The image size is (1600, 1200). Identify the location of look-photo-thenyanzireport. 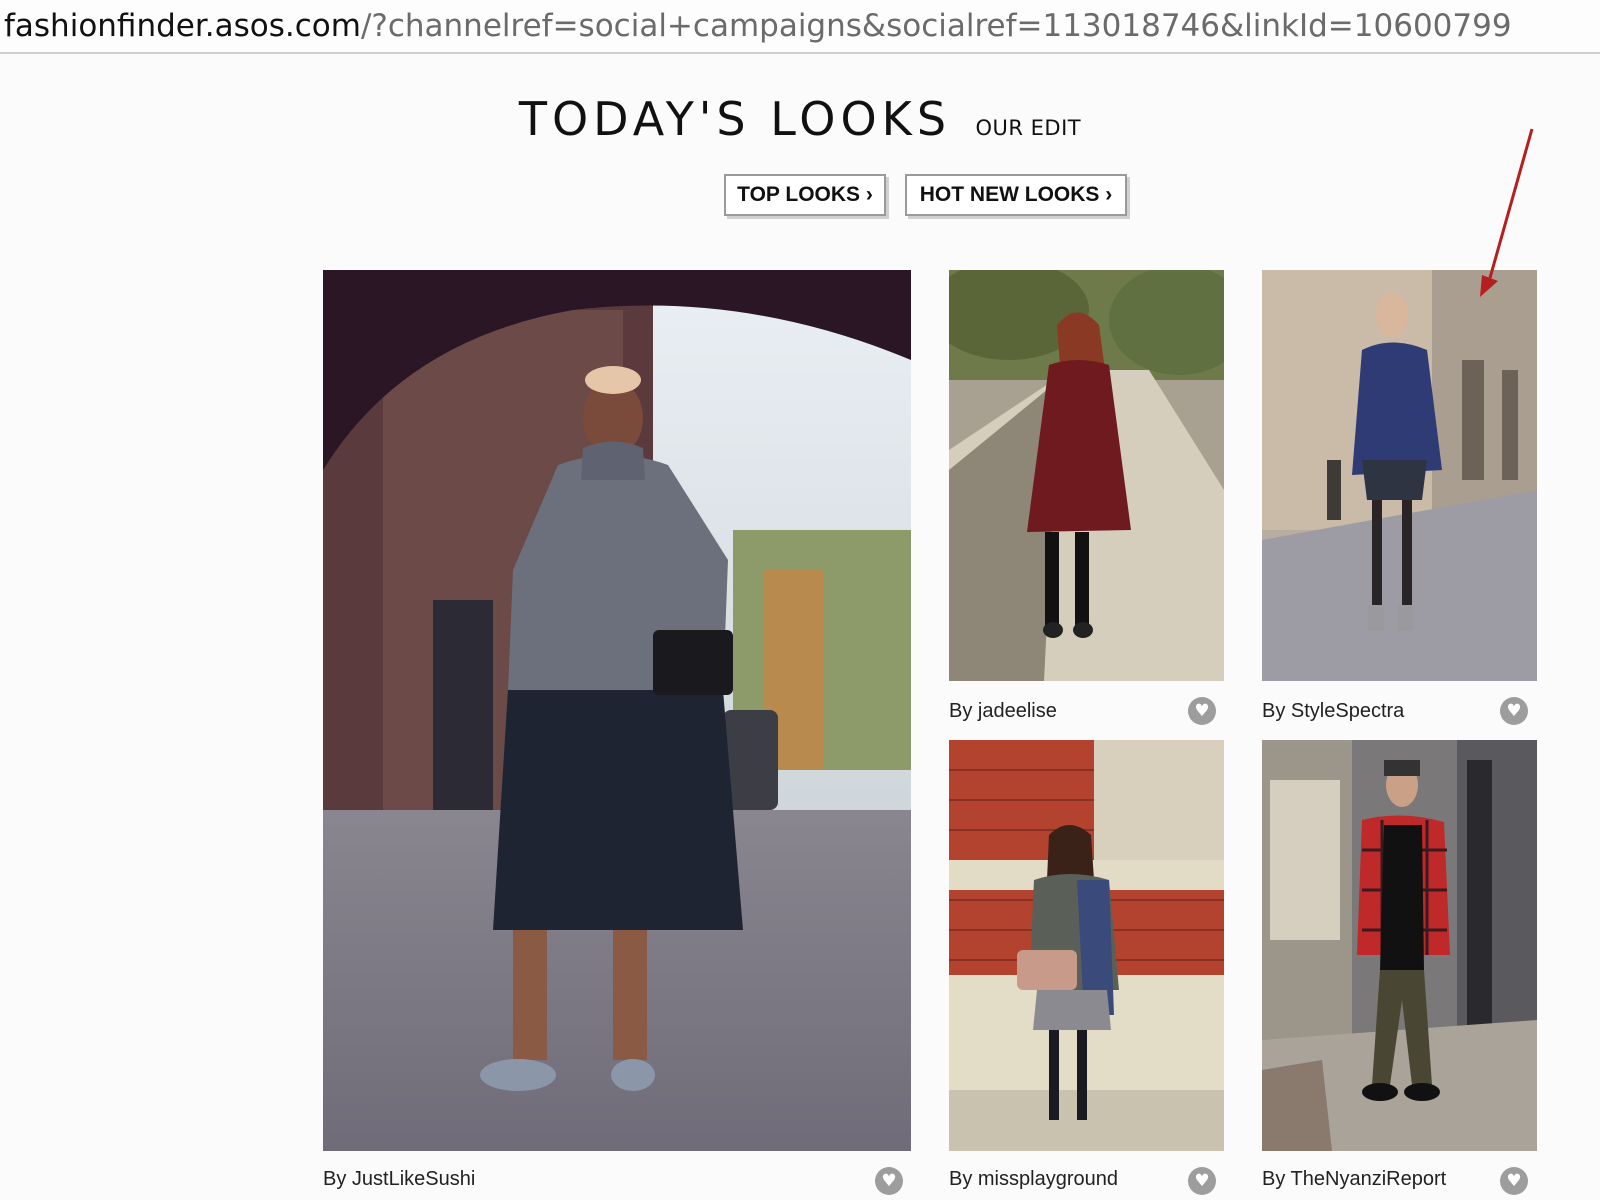
(1399, 945).